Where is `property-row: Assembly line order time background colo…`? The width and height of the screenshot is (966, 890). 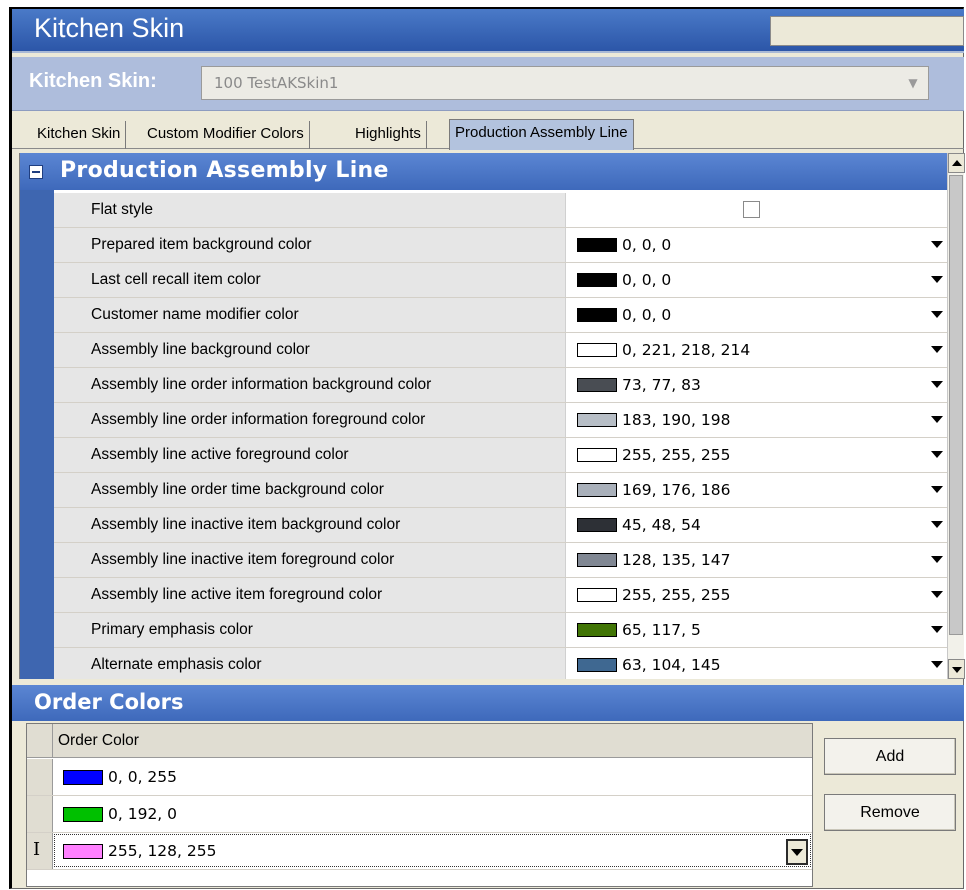 property-row: Assembly line order time background colo… is located at coordinates (500, 490).